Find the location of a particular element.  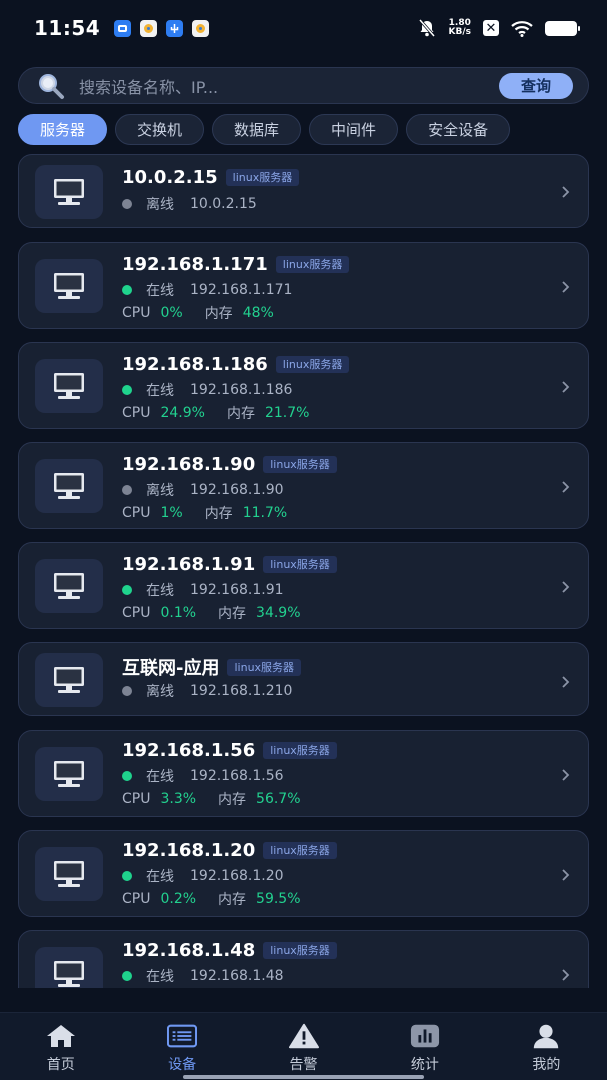

device-title: 192.168.1.48 linux服务器 is located at coordinates (229, 950).